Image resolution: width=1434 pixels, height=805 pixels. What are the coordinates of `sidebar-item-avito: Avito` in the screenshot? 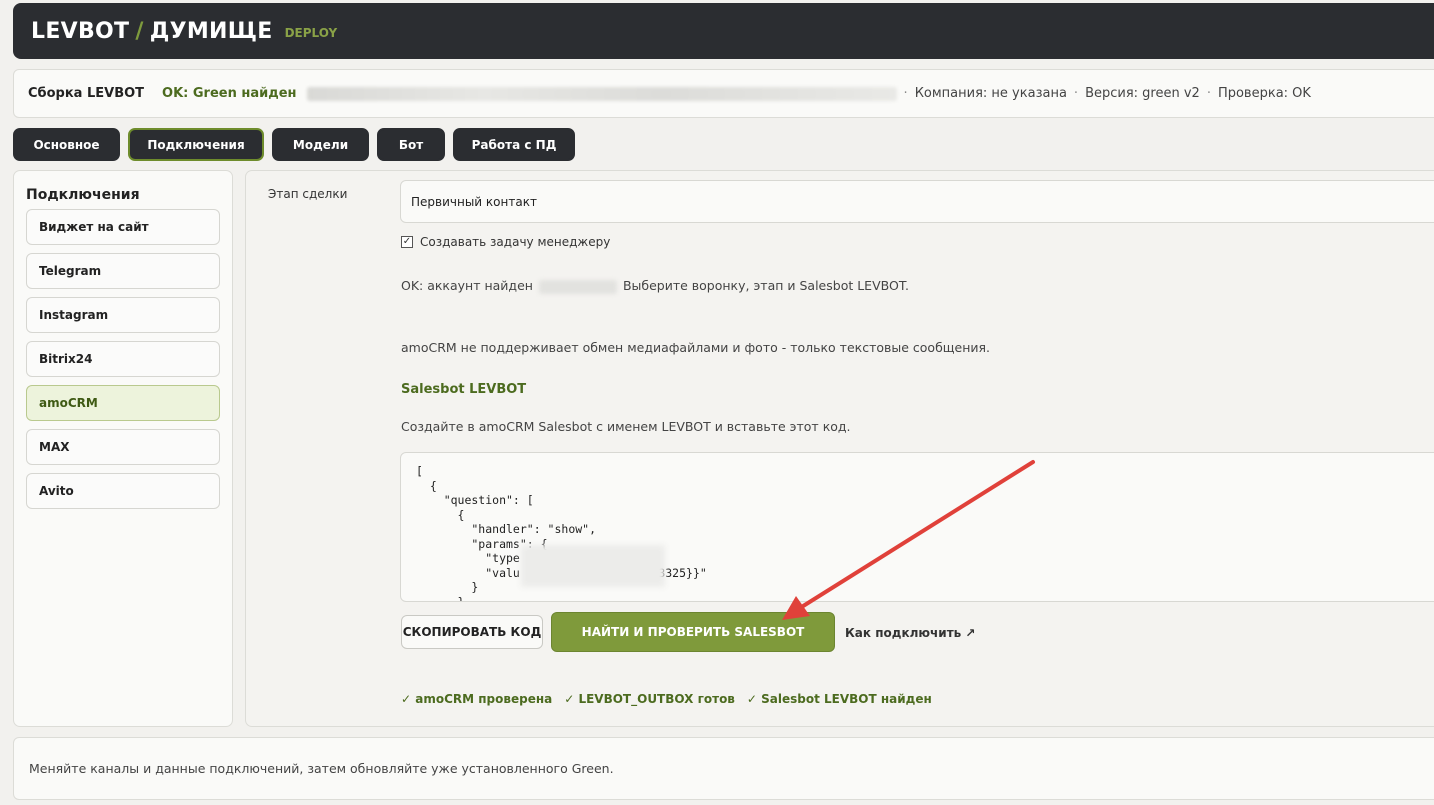 It's located at (123, 491).